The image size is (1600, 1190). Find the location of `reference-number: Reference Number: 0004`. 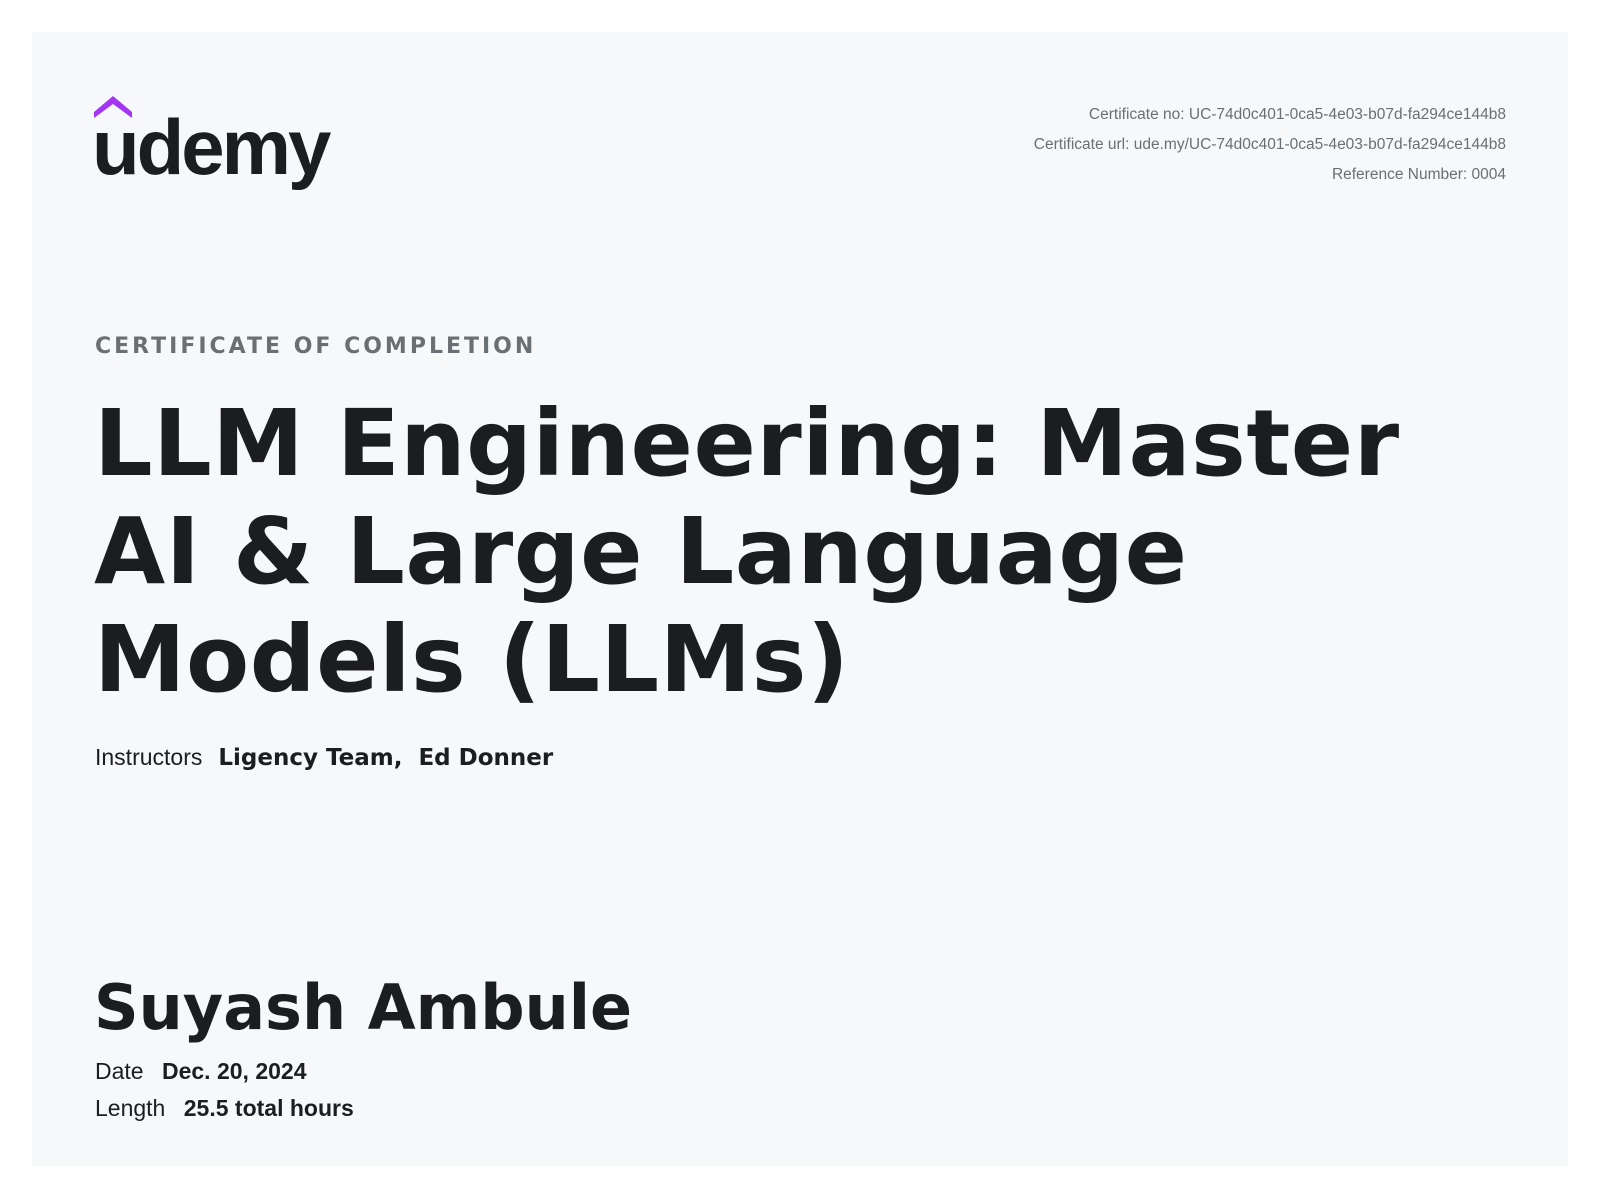

reference-number: Reference Number: 0004 is located at coordinates (1418, 174).